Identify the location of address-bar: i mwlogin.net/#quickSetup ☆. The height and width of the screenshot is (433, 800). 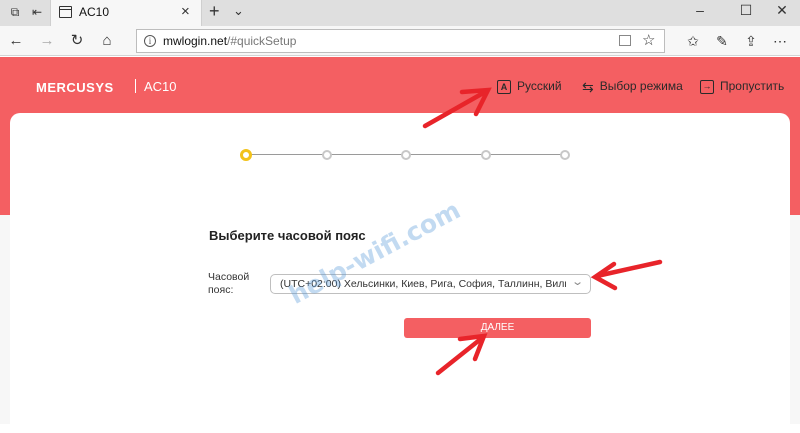
(400, 41).